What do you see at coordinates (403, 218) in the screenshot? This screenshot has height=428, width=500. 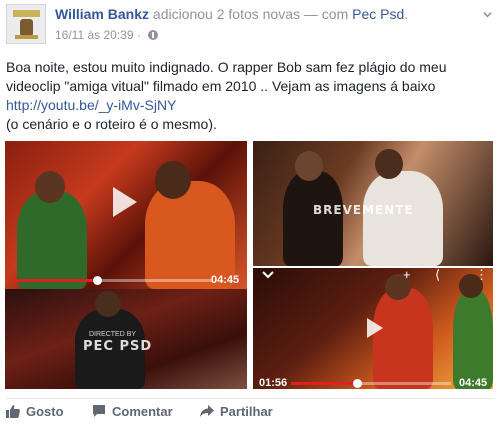 I see `person-white-shirt` at bounding box center [403, 218].